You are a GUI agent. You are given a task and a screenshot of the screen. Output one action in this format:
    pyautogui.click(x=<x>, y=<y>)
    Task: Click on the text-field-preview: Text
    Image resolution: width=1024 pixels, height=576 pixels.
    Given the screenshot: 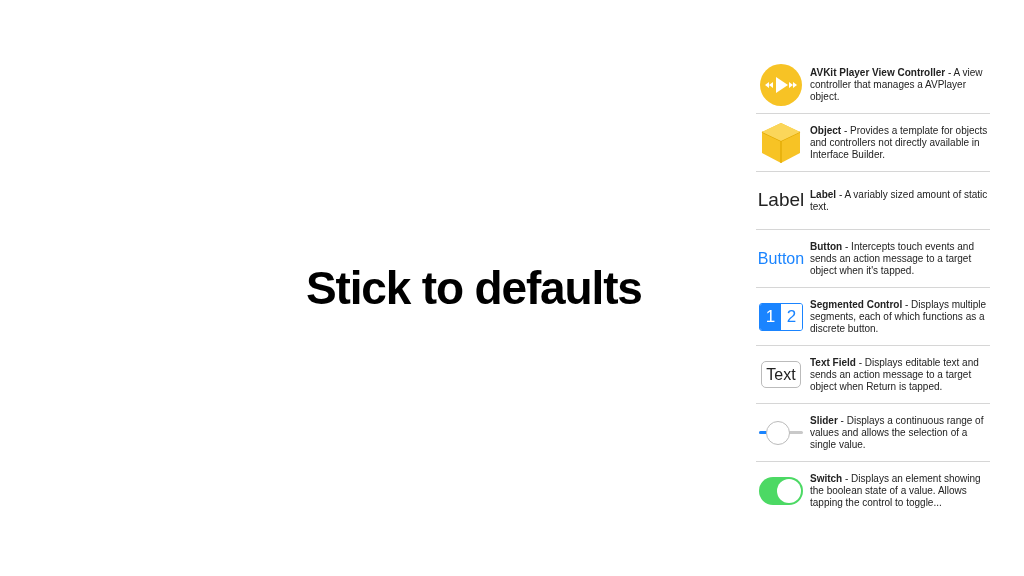 What is the action you would take?
    pyautogui.click(x=781, y=374)
    